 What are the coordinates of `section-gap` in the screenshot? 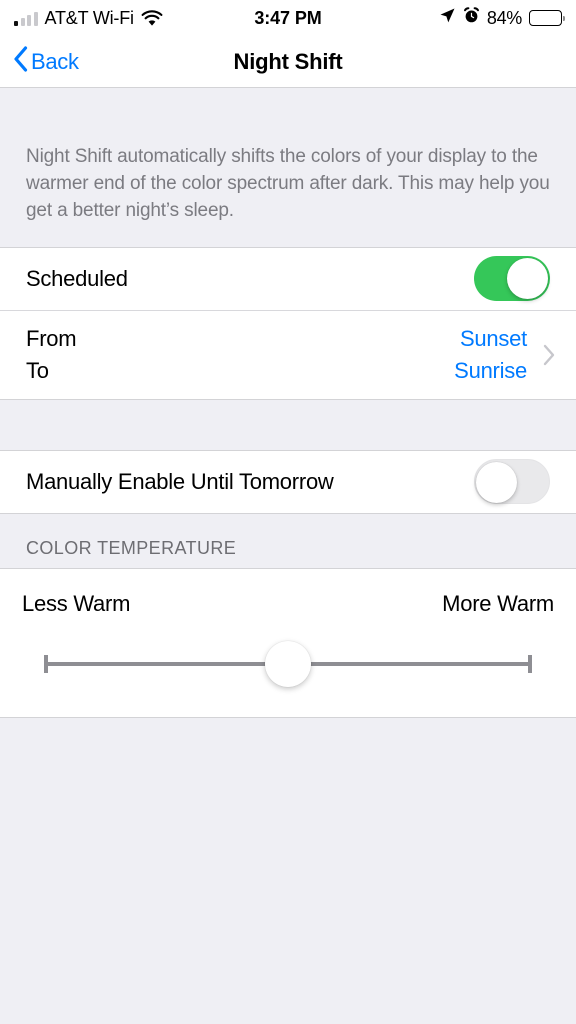 It's located at (288, 424).